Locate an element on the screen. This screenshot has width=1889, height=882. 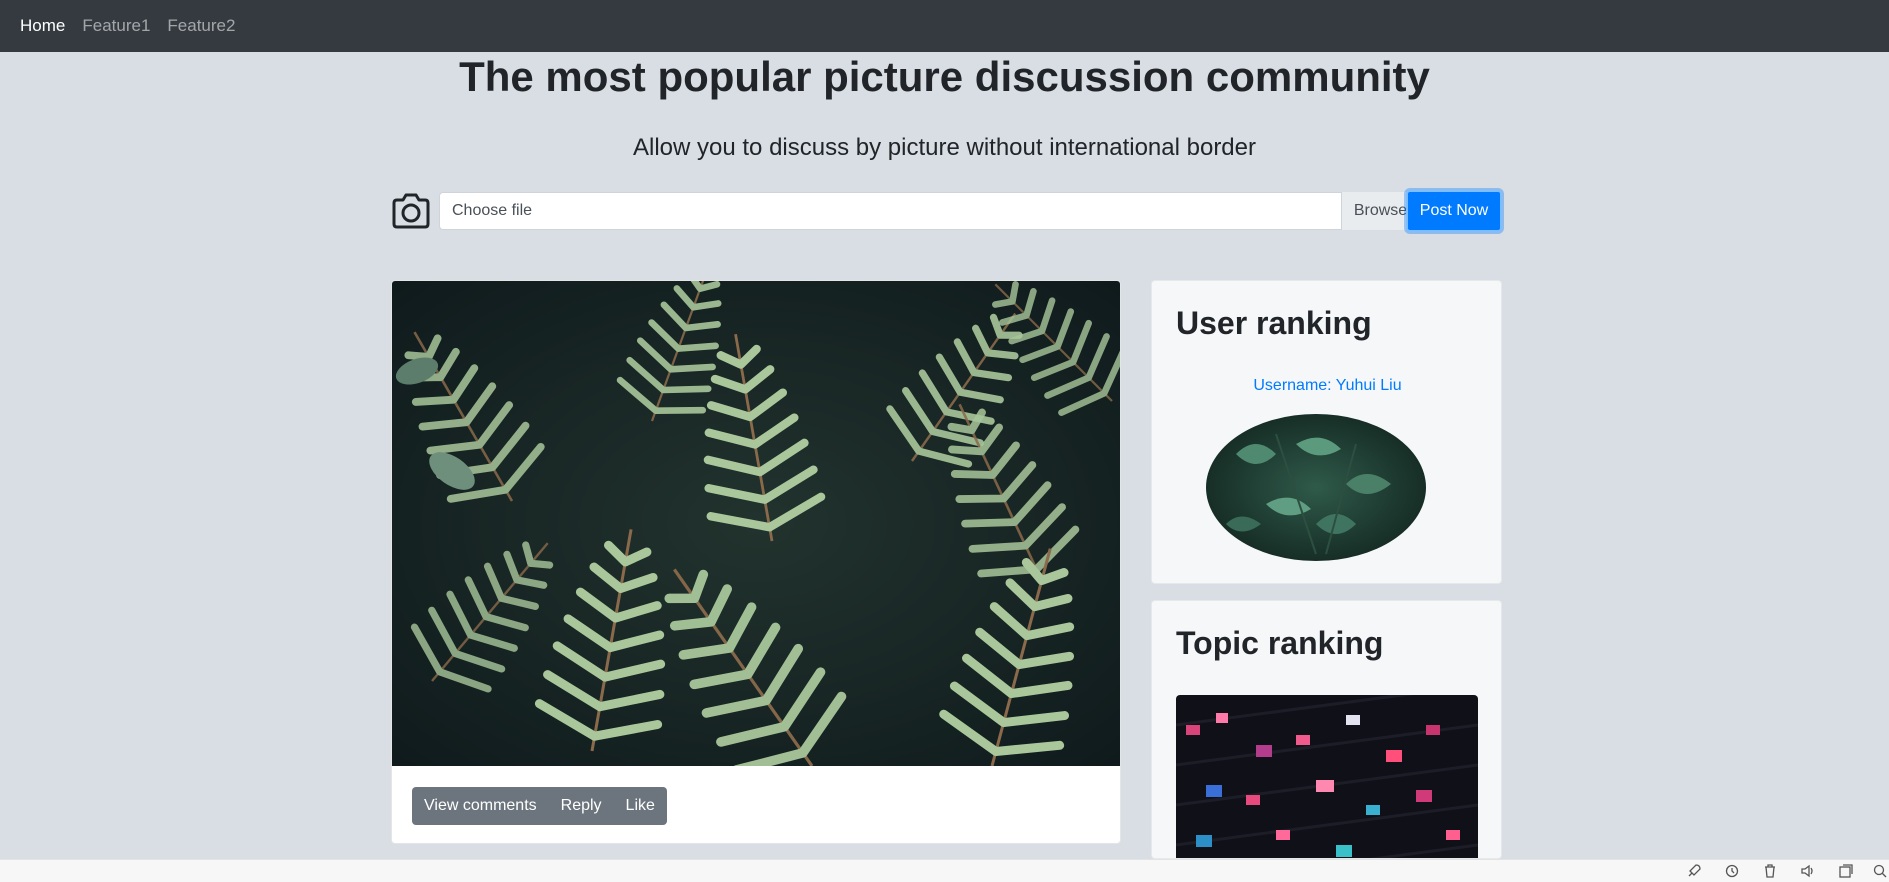
bottom-toolbar is located at coordinates (944, 870).